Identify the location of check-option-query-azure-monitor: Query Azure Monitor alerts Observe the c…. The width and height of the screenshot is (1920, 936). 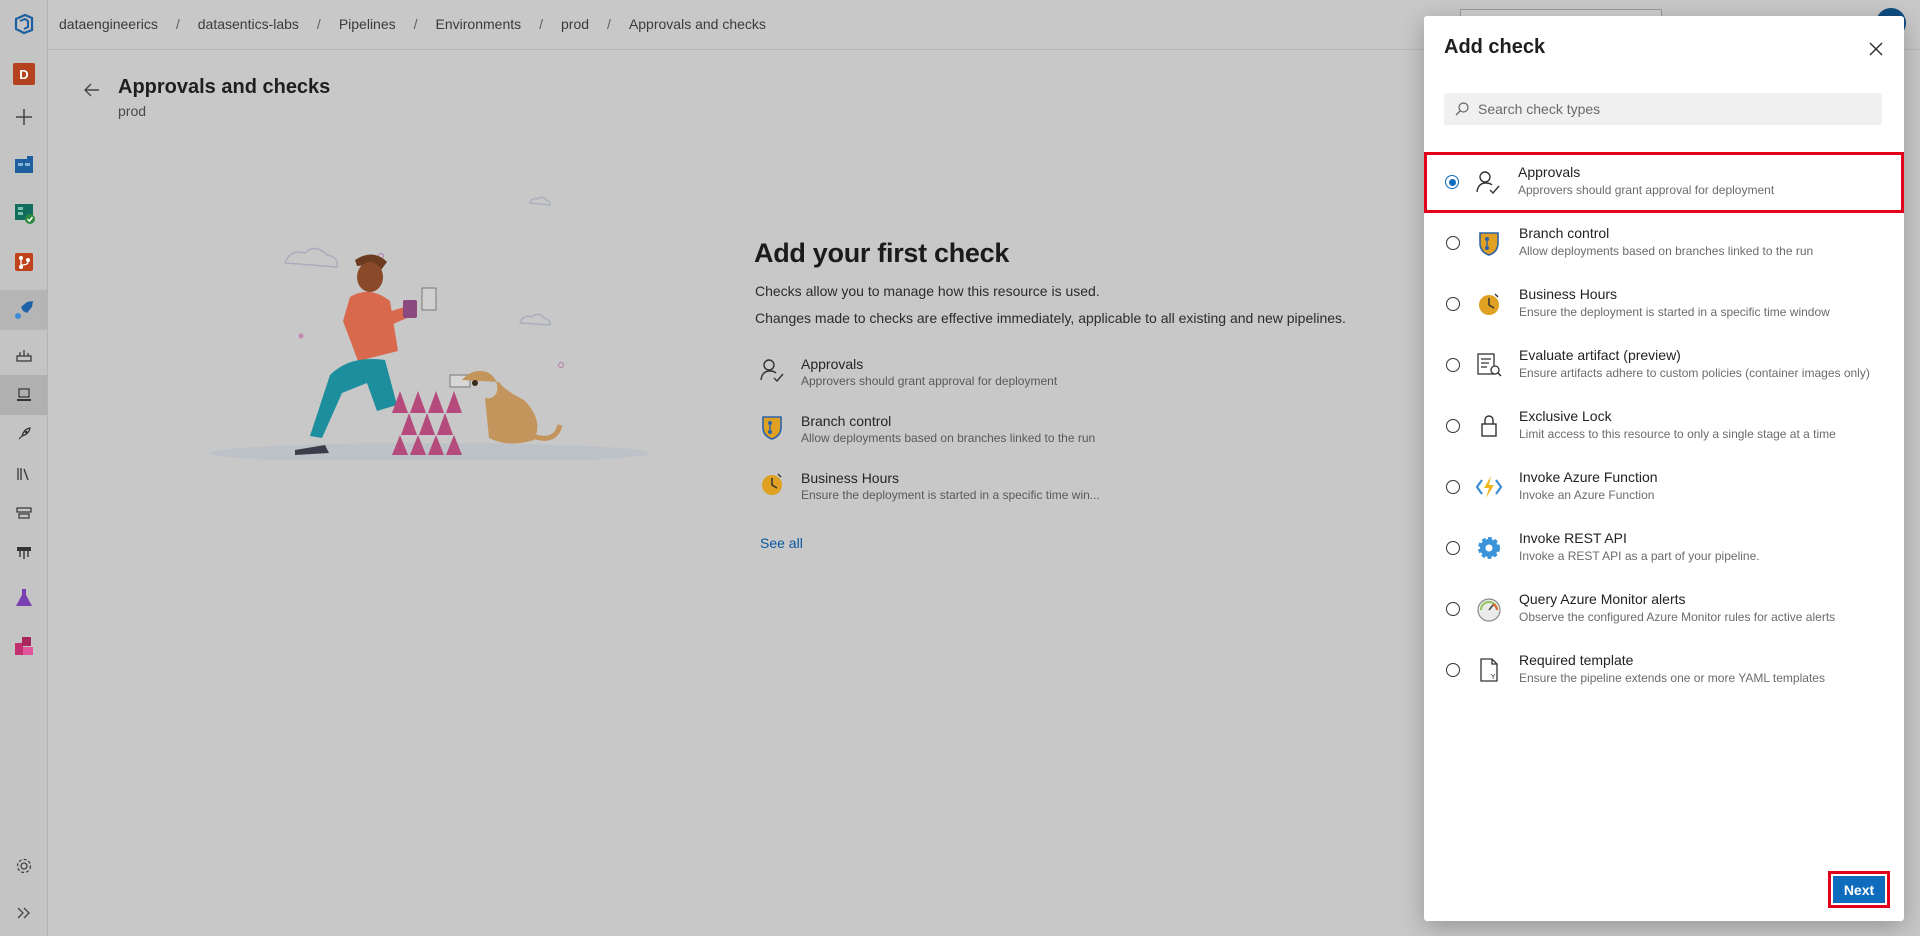
(1664, 609).